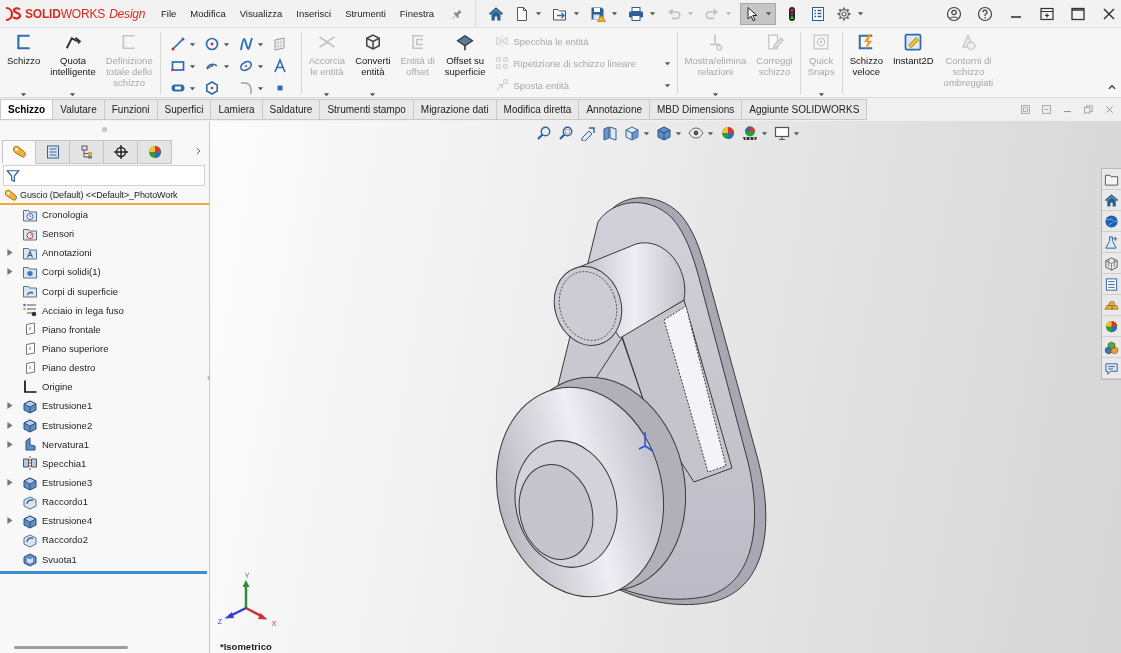 Image resolution: width=1121 pixels, height=653 pixels. What do you see at coordinates (314, 13) in the screenshot?
I see `menu-item: Inserisci` at bounding box center [314, 13].